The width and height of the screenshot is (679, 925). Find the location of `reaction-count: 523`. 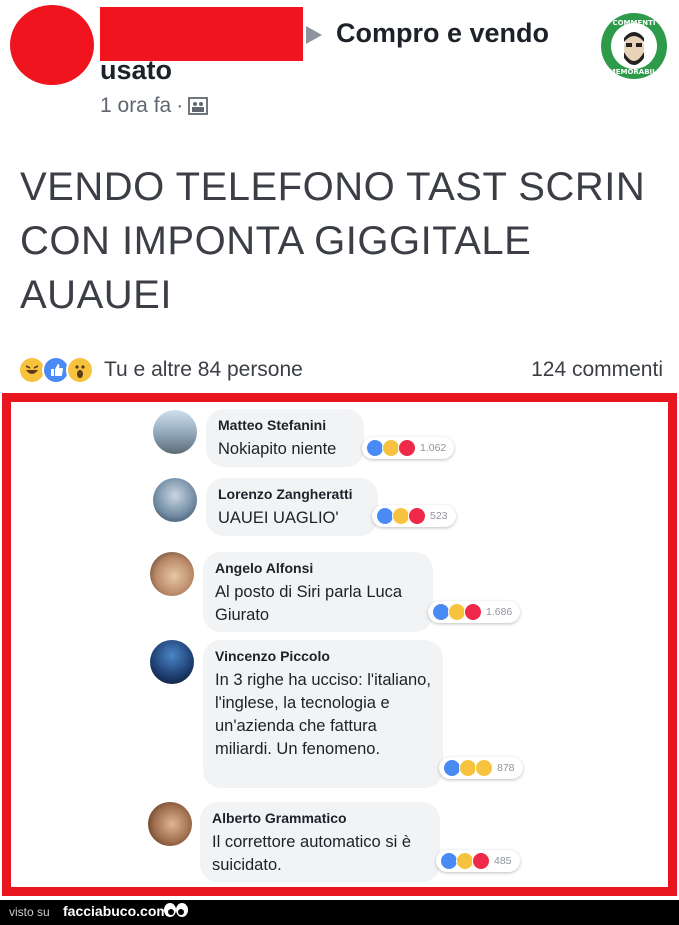

reaction-count: 523 is located at coordinates (439, 516).